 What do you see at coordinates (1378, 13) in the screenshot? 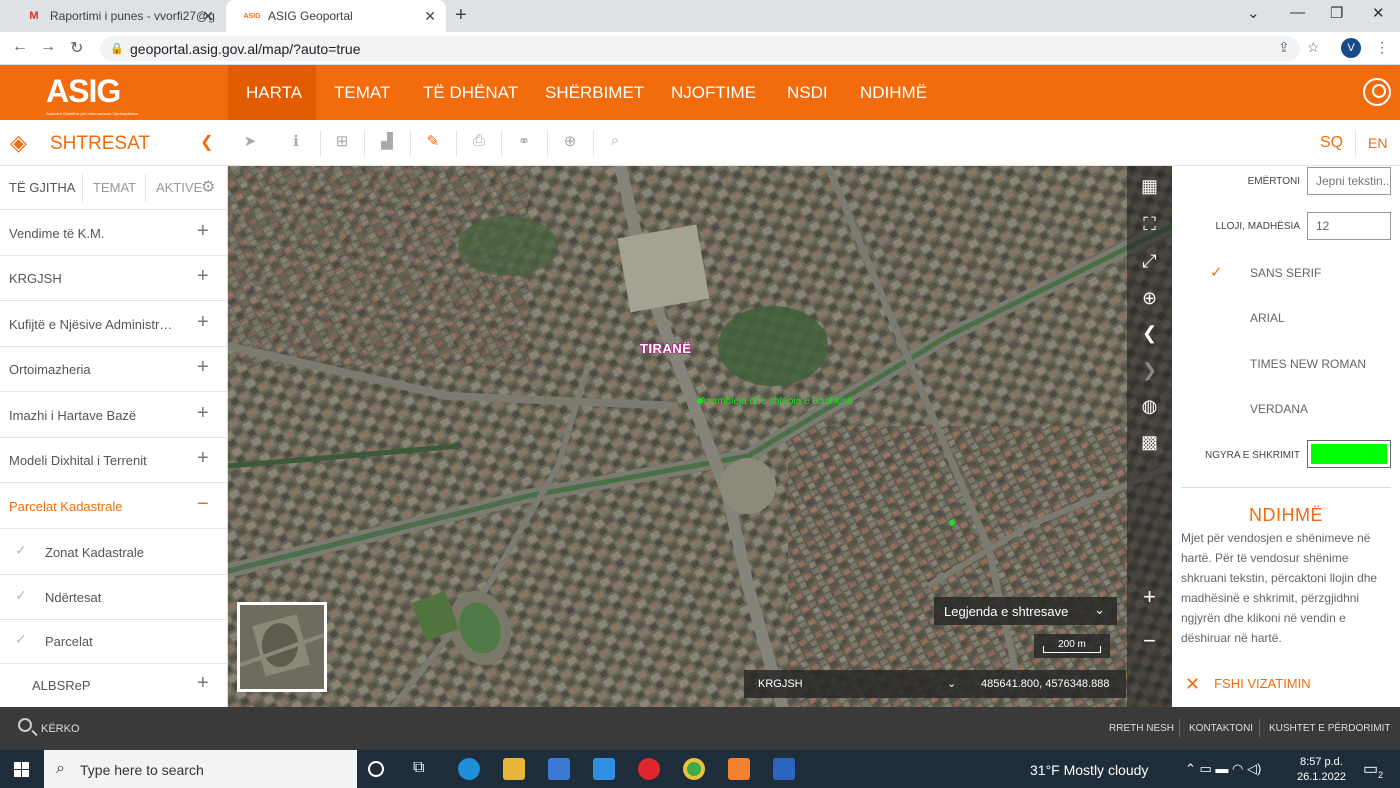
I see `close-window-icon: ✕` at bounding box center [1378, 13].